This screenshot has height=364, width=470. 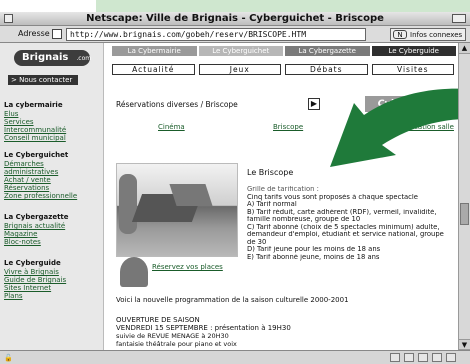 I want to click on ticket-icon, so click(x=134, y=272).